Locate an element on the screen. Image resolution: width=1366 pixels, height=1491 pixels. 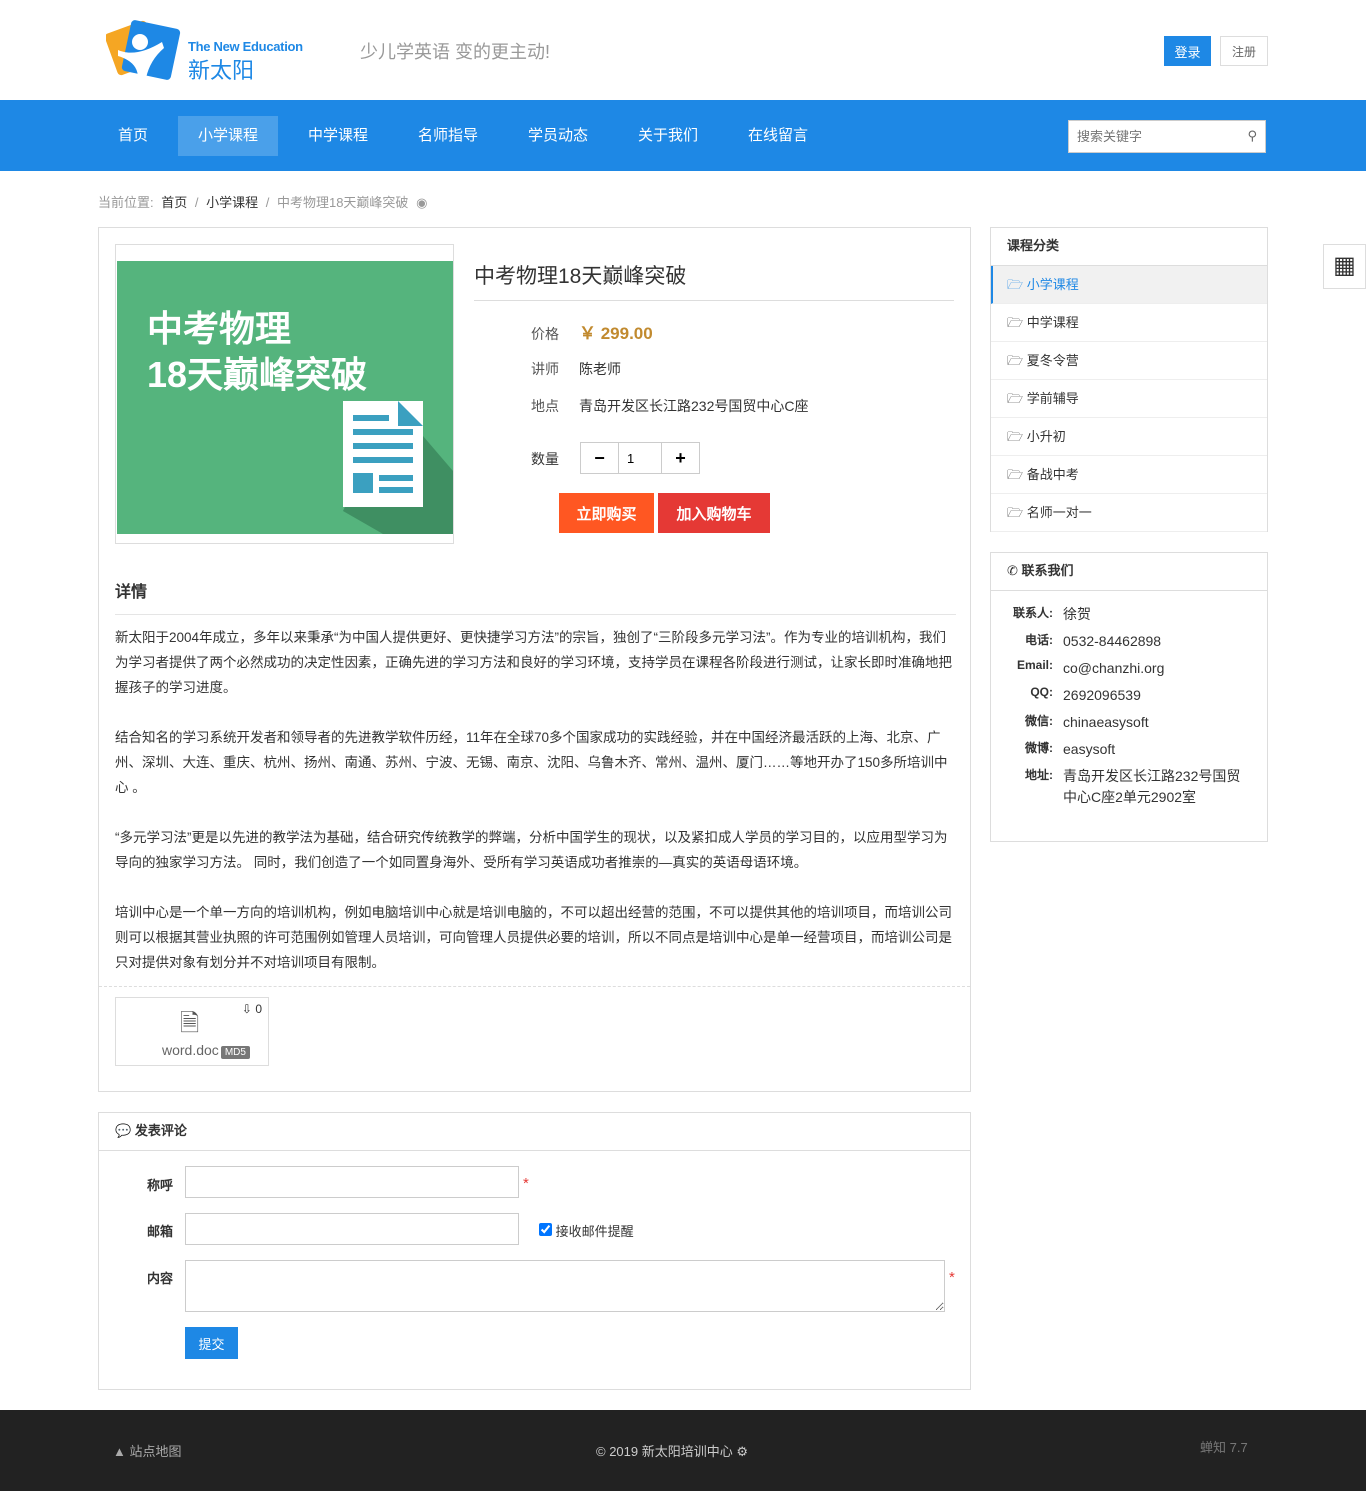
email-label: 邮箱 is located at coordinates (160, 1231).